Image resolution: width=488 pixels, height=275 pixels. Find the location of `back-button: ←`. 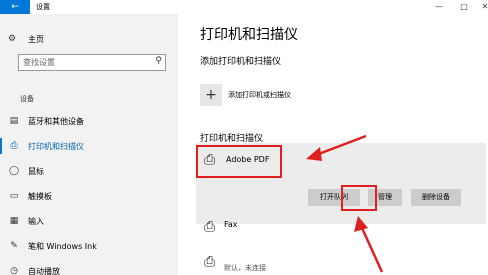

back-button: ← is located at coordinates (15, 7).